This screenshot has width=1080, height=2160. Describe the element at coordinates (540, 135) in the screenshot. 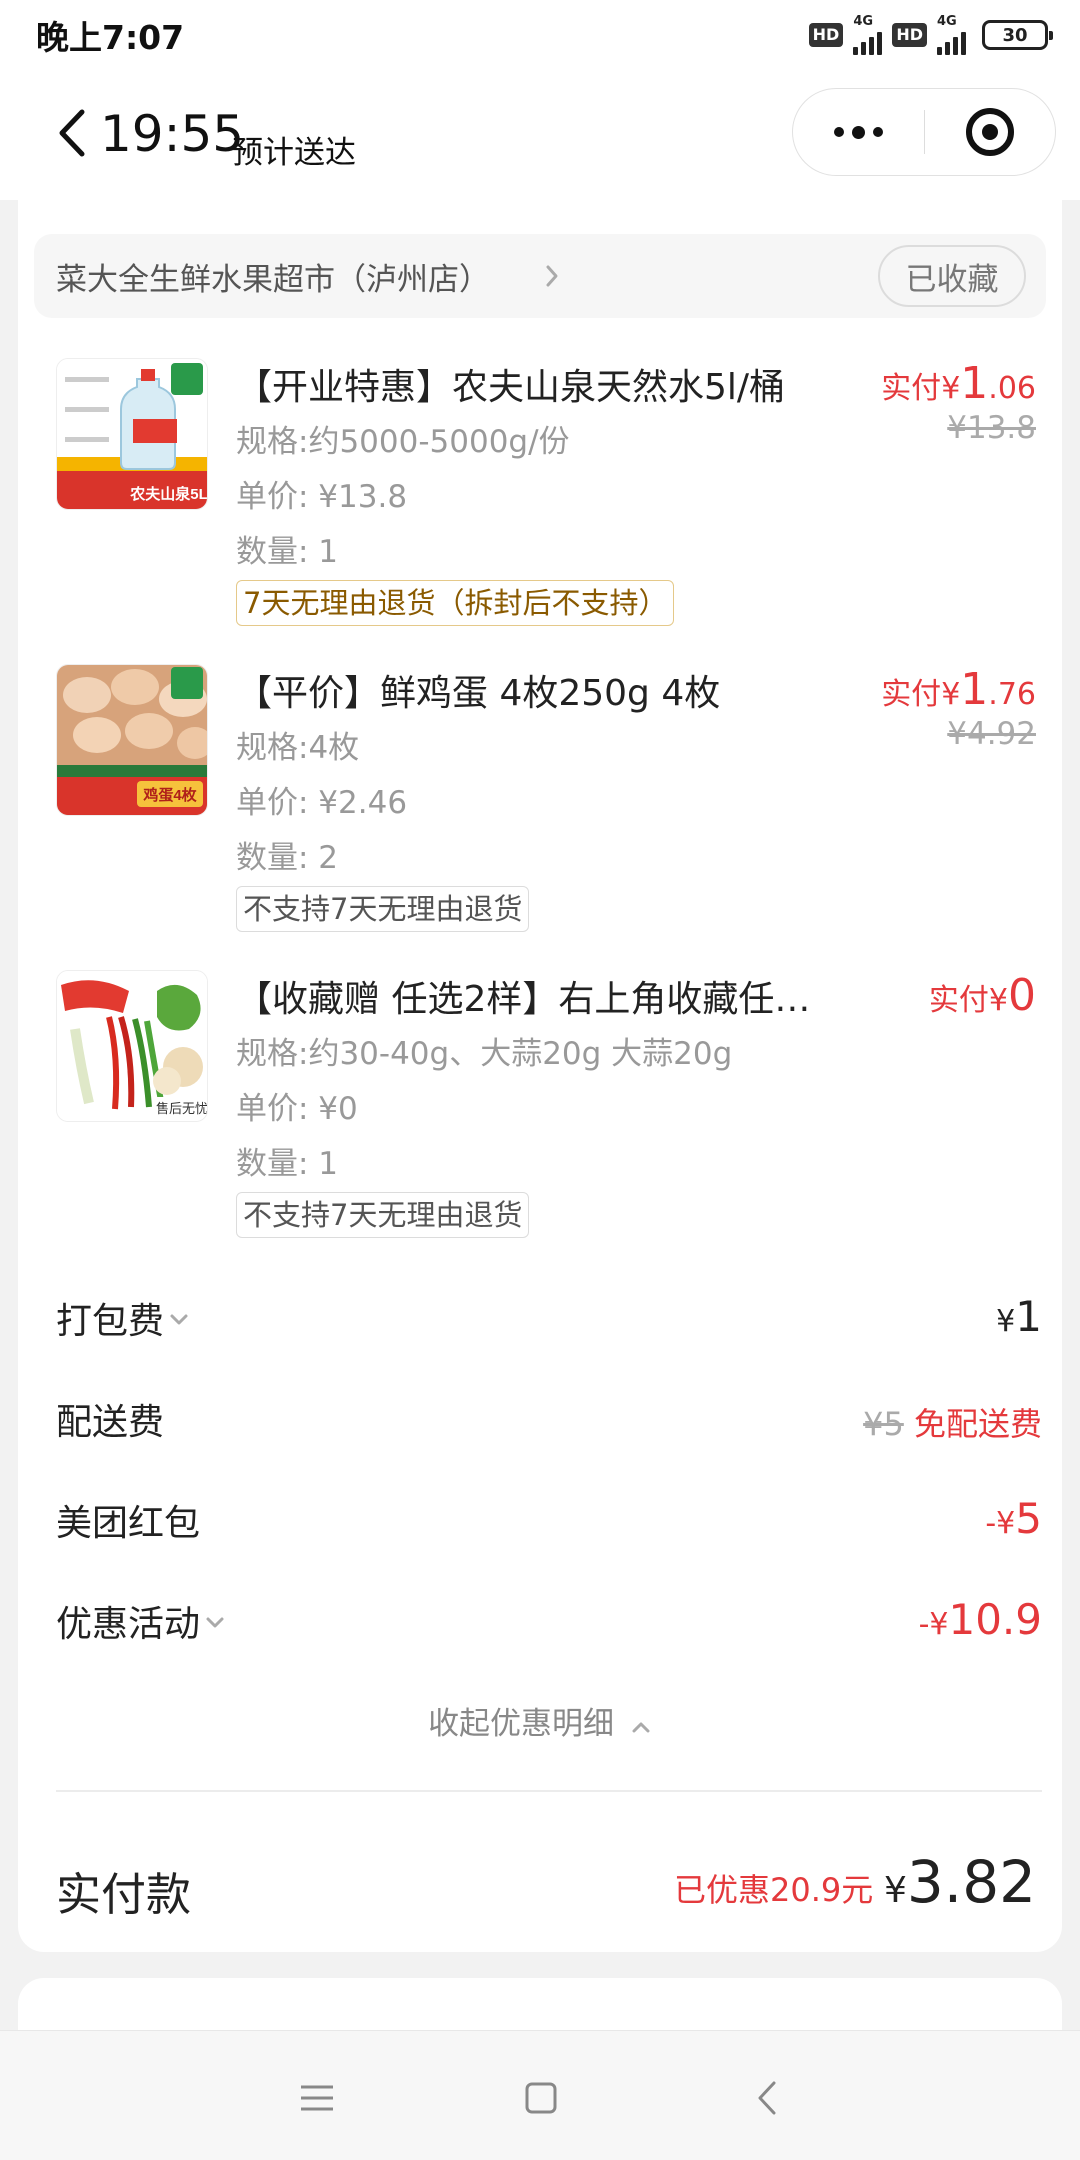

I see `page-header: 19:55 预计送达` at that location.